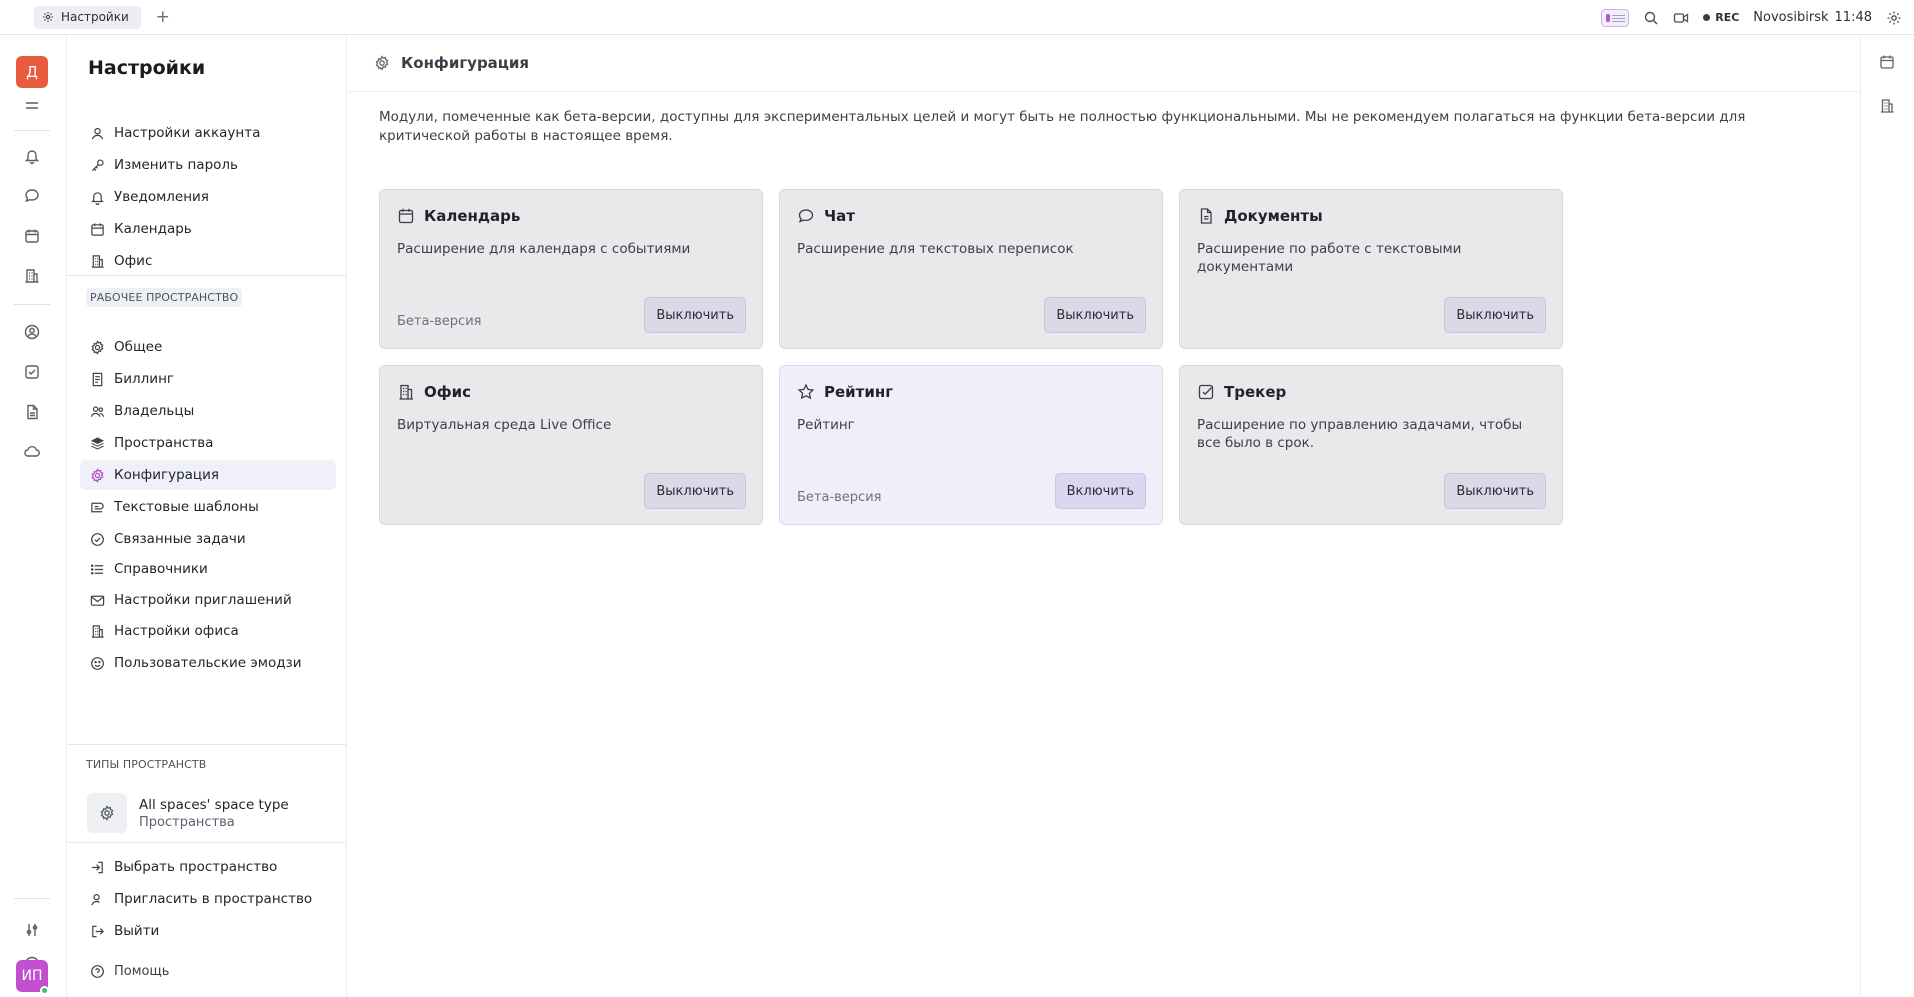 Image resolution: width=1914 pixels, height=997 pixels. What do you see at coordinates (97, 164) in the screenshot?
I see `key-icon` at bounding box center [97, 164].